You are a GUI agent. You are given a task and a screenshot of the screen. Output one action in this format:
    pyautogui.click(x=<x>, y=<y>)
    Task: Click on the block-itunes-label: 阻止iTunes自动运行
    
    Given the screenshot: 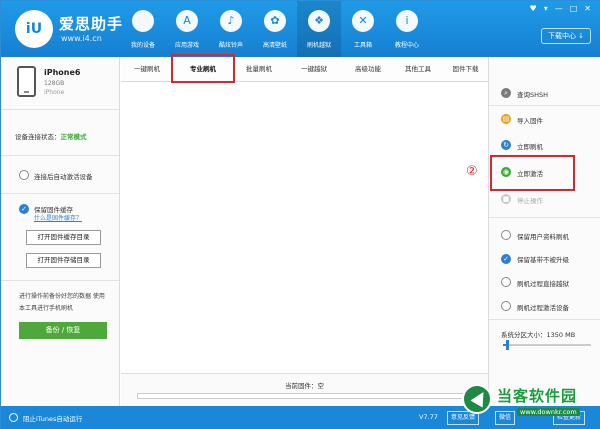 What is the action you would take?
    pyautogui.click(x=53, y=419)
    